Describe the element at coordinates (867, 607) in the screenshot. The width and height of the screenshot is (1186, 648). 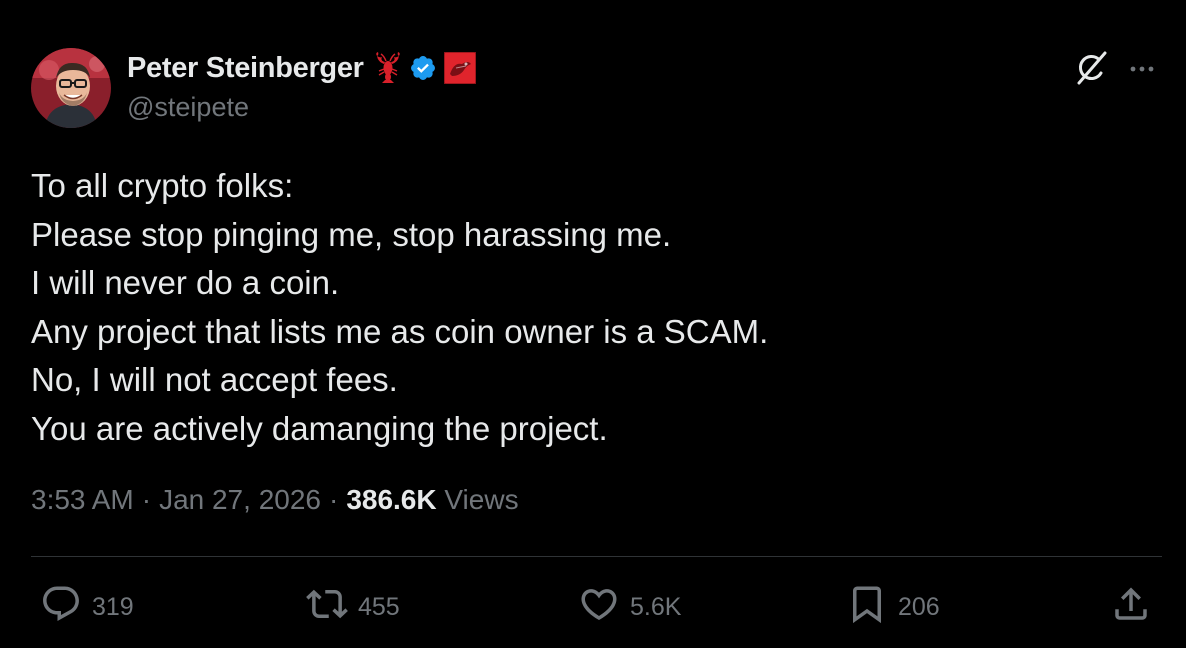
I see `bookmark-icon` at that location.